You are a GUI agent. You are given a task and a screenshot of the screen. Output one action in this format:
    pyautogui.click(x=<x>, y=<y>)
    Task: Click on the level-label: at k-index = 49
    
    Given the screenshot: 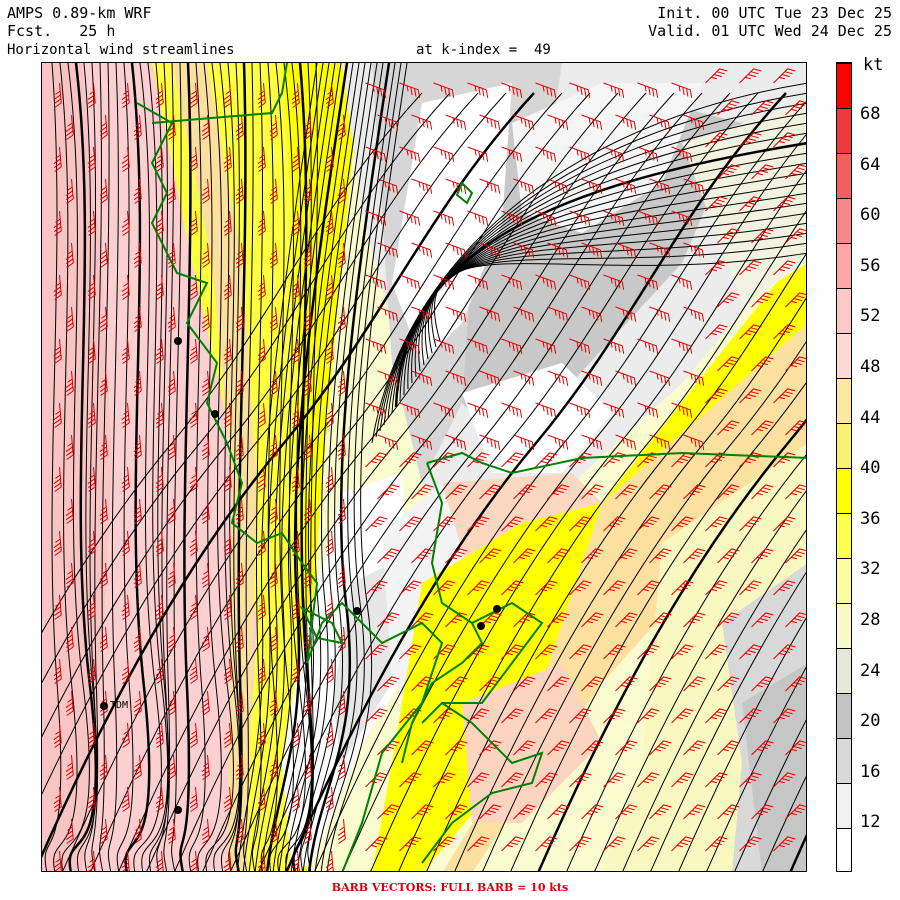 What is the action you would take?
    pyautogui.click(x=483, y=50)
    